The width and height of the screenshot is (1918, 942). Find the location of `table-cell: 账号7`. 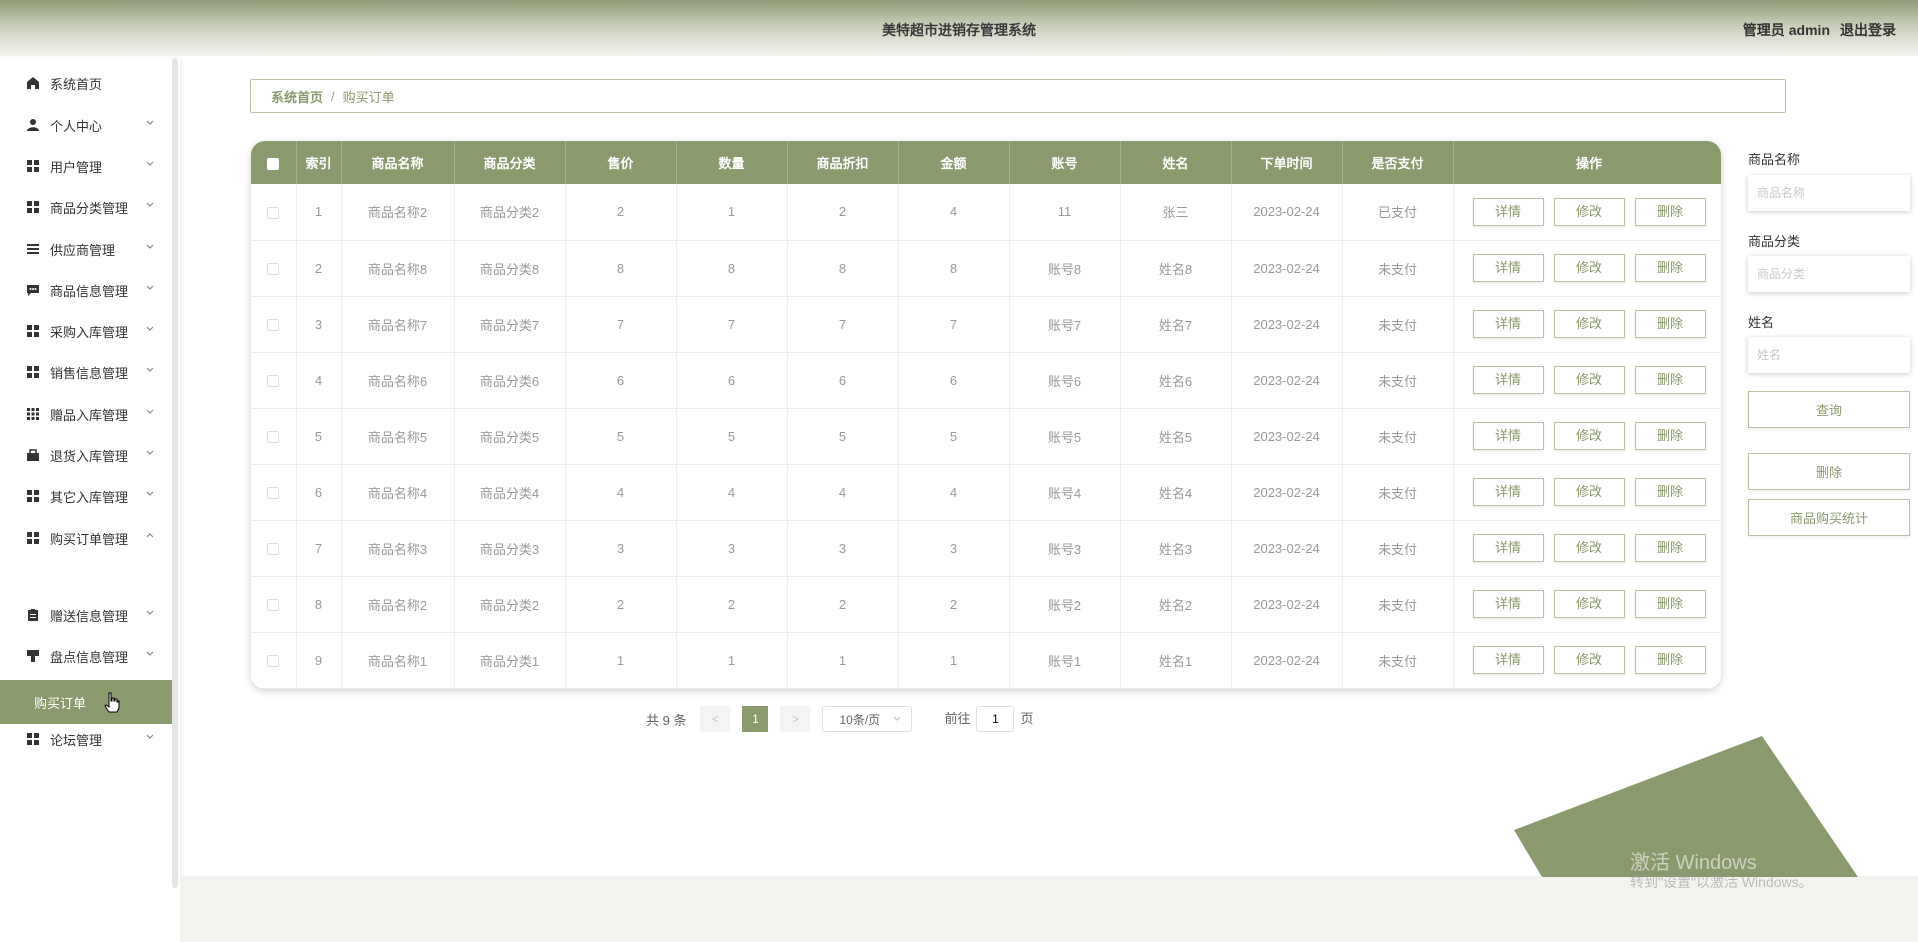

table-cell: 账号7 is located at coordinates (1065, 324).